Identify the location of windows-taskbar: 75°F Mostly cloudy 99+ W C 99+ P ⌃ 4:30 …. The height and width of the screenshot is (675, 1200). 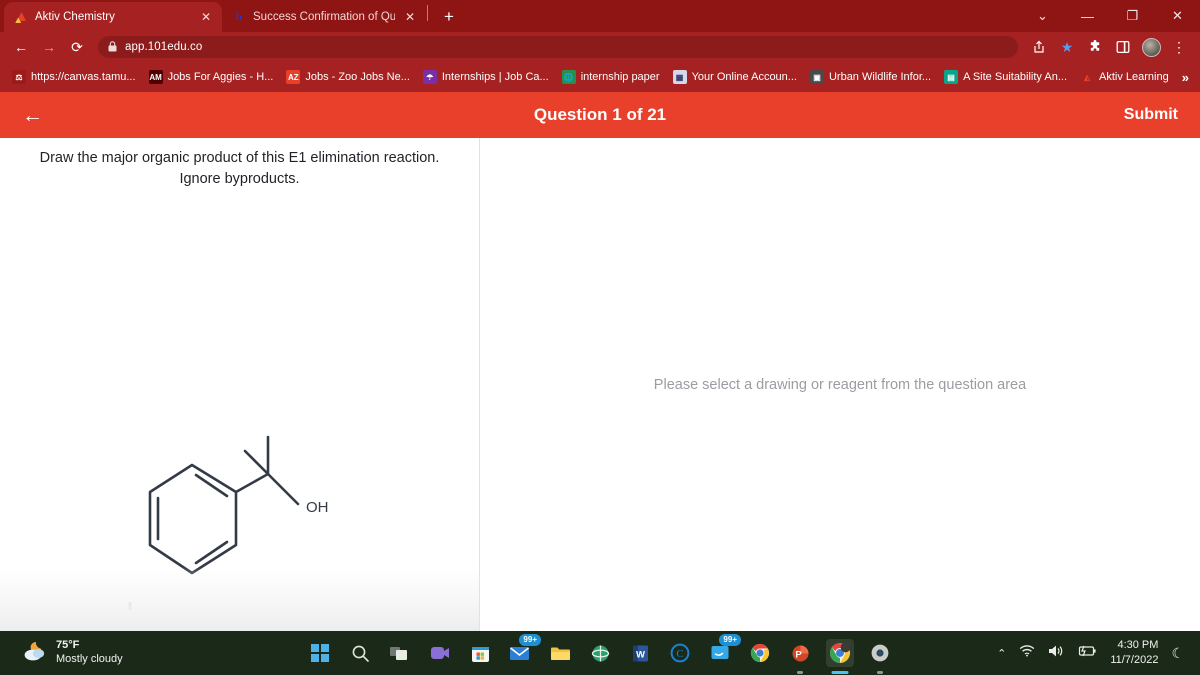
(600, 653).